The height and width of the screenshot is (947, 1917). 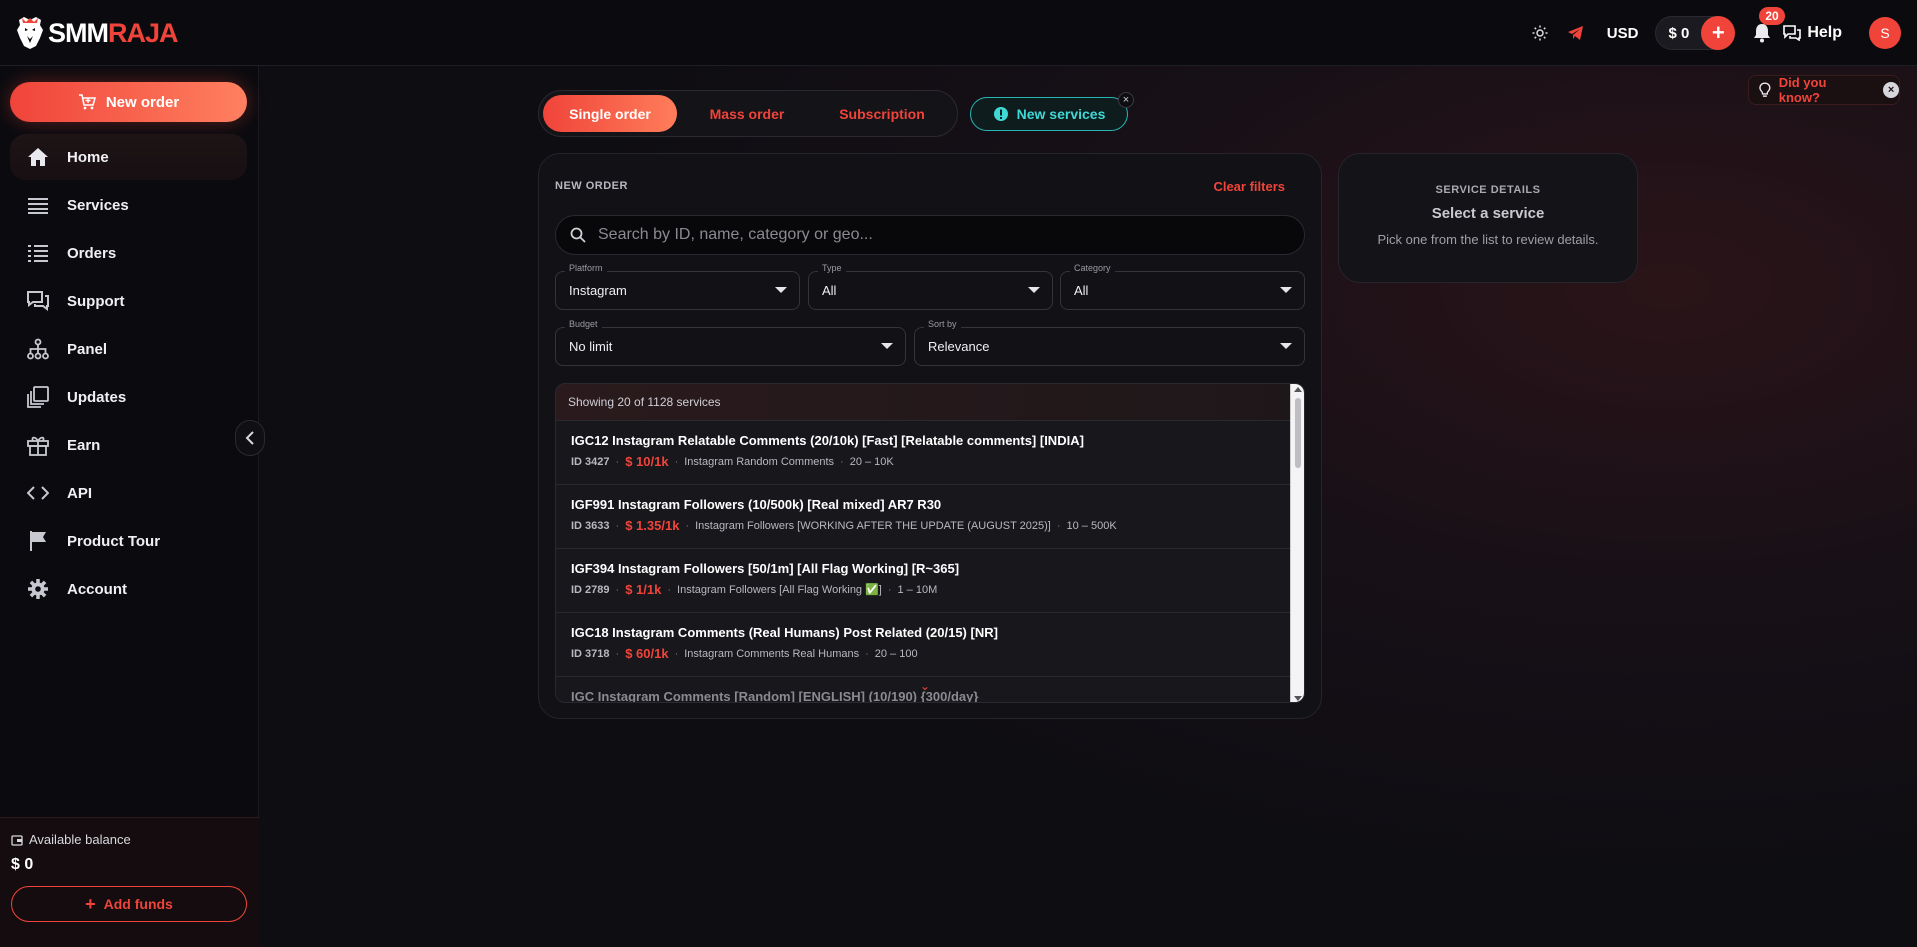 I want to click on card-title: NEW ORDER, so click(x=591, y=186).